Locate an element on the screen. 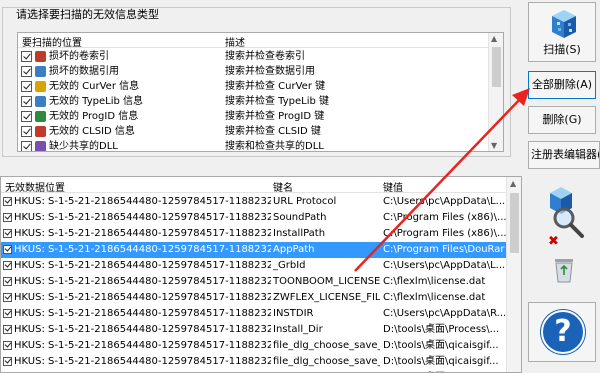 Image resolution: width=600 pixels, height=373 pixels. scan-types-scrollbar: ▲ ▼ is located at coordinates (495, 92).